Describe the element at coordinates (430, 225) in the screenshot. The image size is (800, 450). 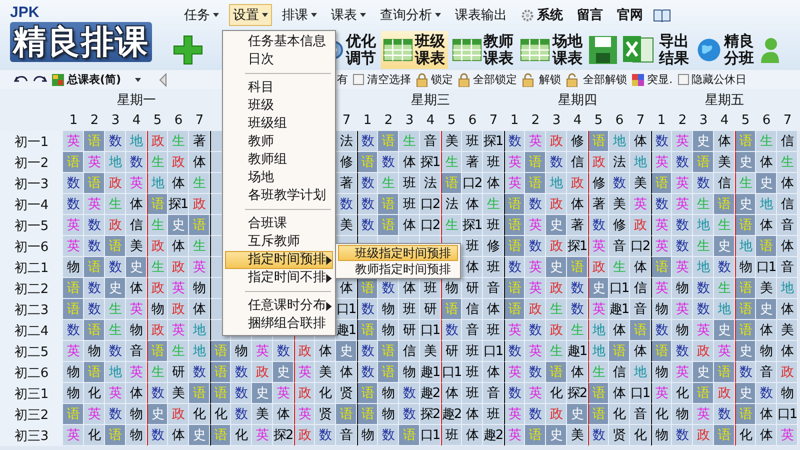
I see `timetable-cell: 口2` at that location.